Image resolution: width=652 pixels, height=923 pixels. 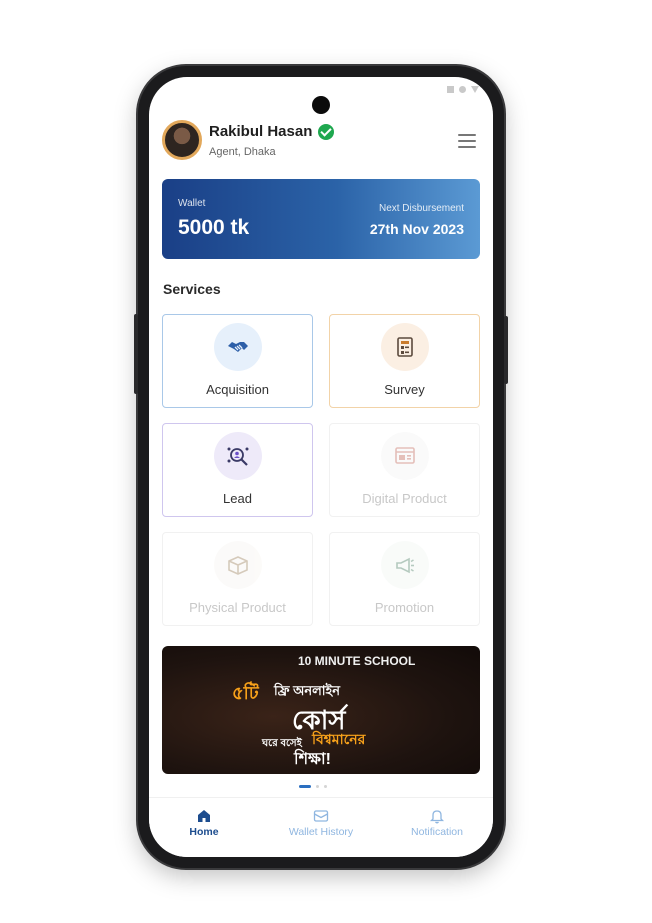 What do you see at coordinates (237, 456) in the screenshot?
I see `lead-search-icon` at bounding box center [237, 456].